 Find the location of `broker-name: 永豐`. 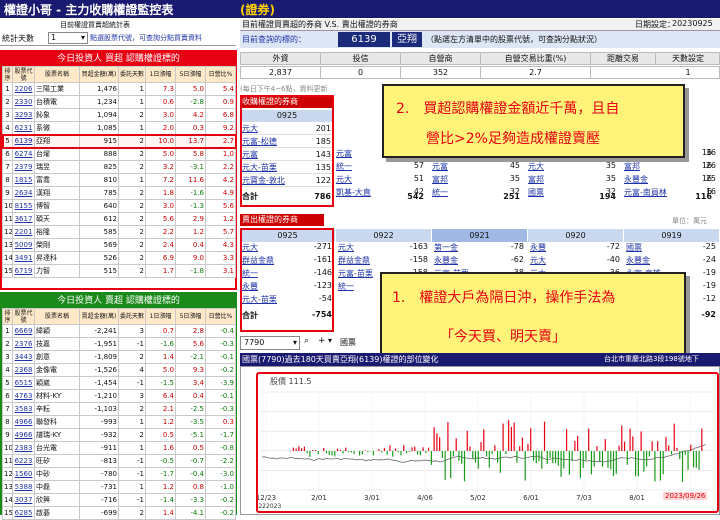

broker-name: 永豐 is located at coordinates (538, 247).